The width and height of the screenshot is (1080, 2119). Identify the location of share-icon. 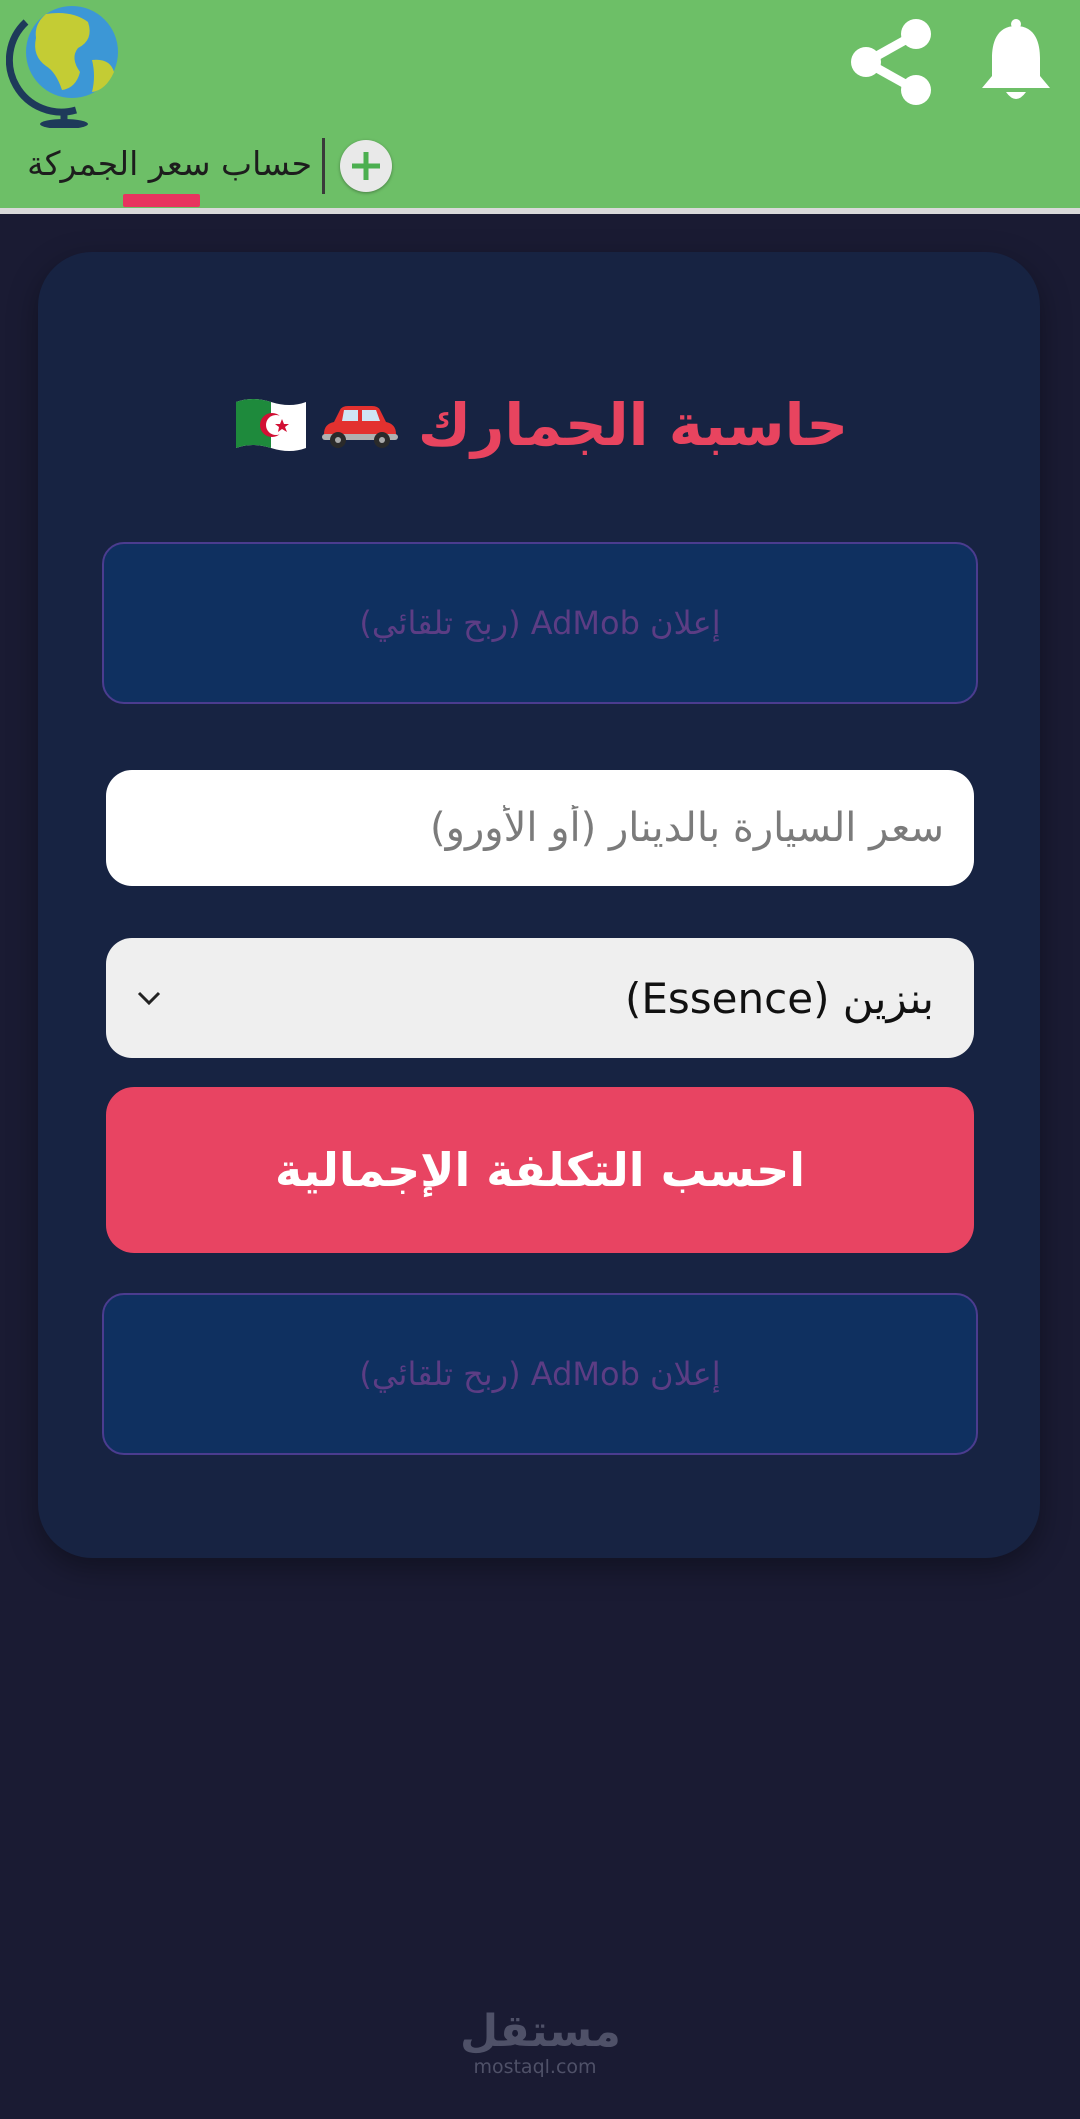
(891, 62).